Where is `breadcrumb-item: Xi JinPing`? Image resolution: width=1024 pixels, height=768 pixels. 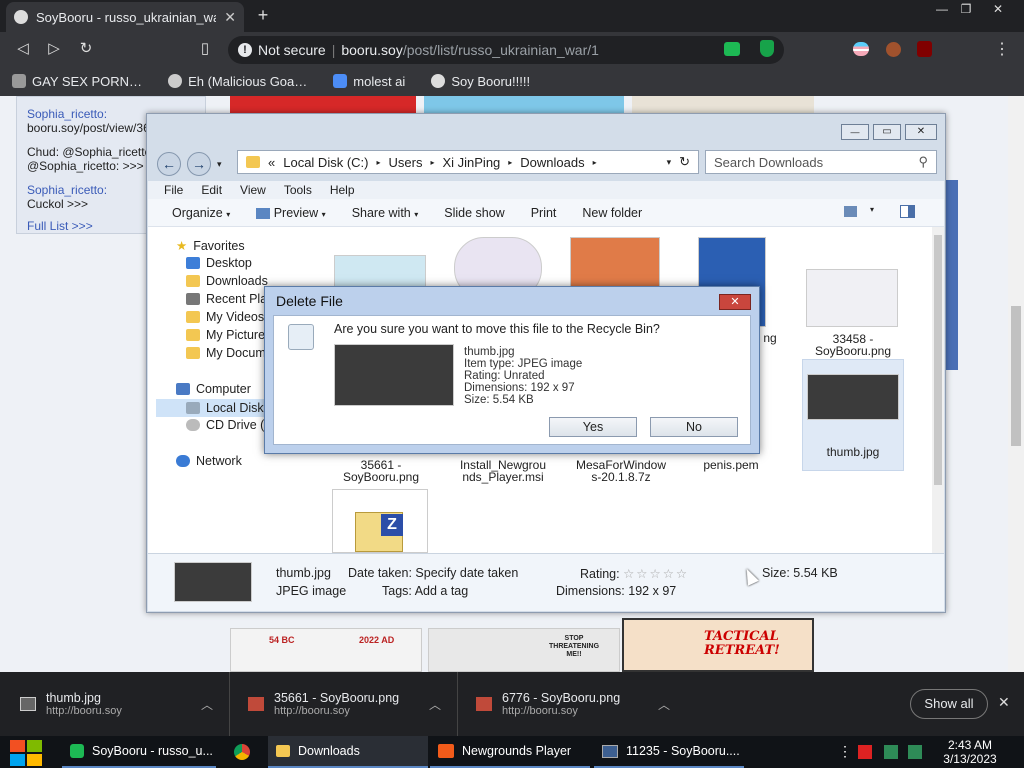
breadcrumb-item: Xi JinPing is located at coordinates (471, 162).